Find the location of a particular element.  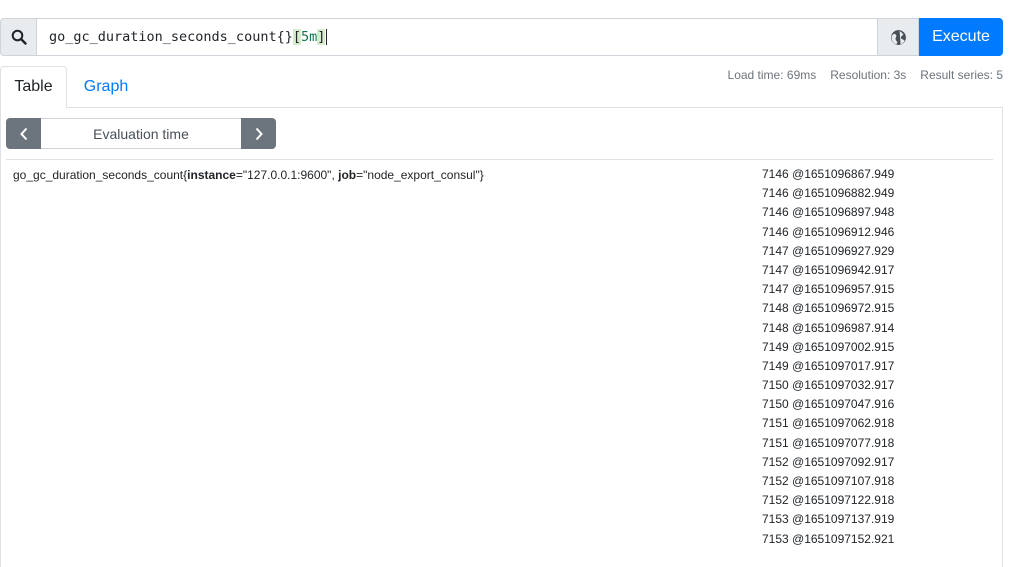

sample-value: 7149 @1651097017.917 is located at coordinates (828, 365).